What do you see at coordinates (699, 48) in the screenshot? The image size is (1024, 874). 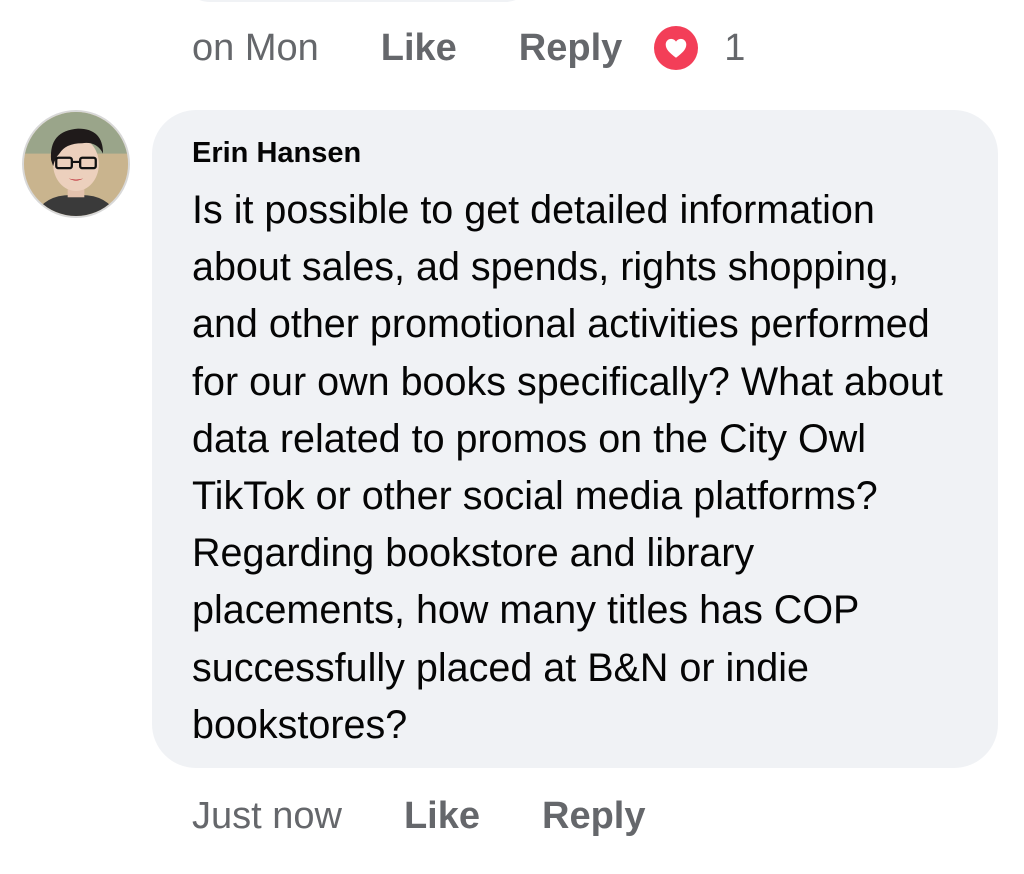 I see `previous-comment-reactions: 1` at bounding box center [699, 48].